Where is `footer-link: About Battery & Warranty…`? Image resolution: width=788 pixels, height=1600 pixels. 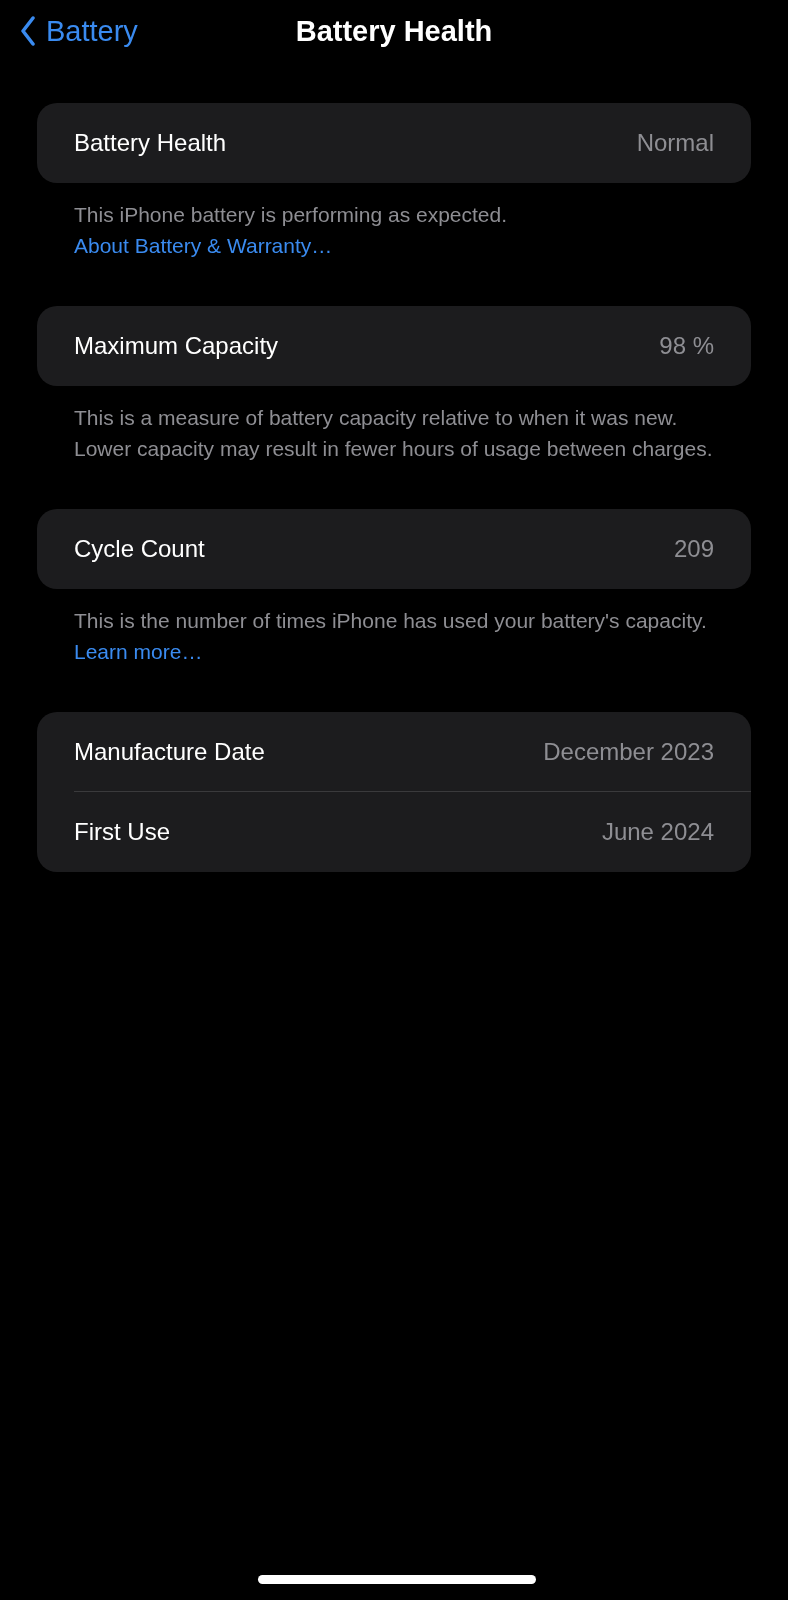
footer-link: About Battery & Warranty… is located at coordinates (203, 245).